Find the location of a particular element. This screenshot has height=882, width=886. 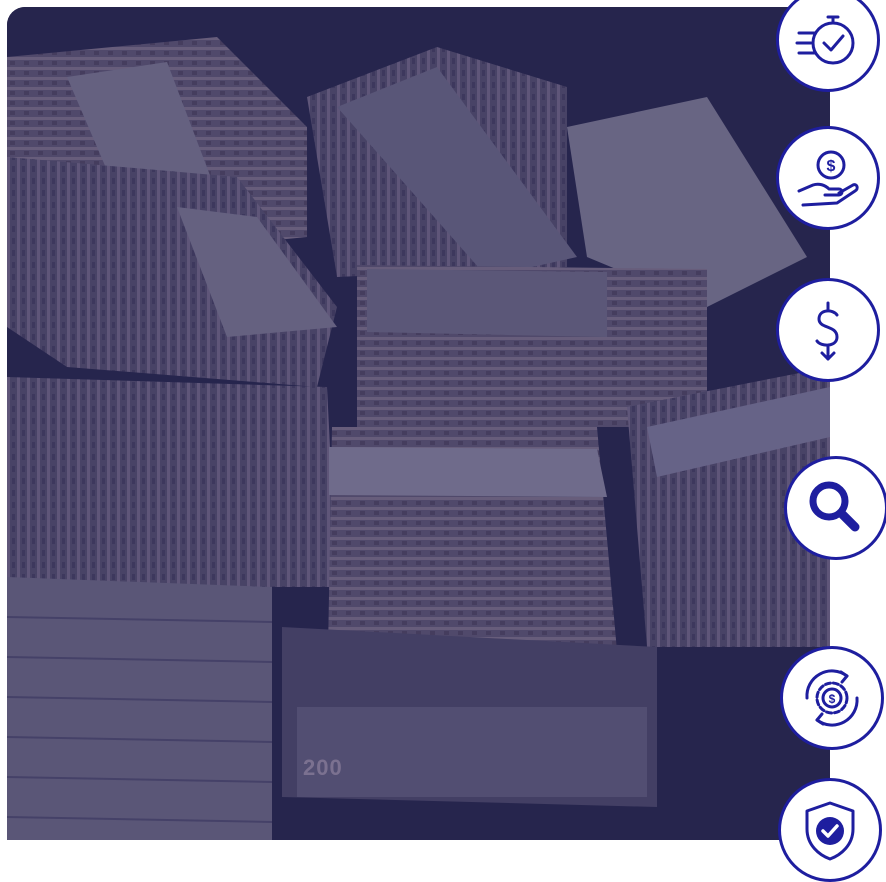

shield-check-icon is located at coordinates (830, 830).